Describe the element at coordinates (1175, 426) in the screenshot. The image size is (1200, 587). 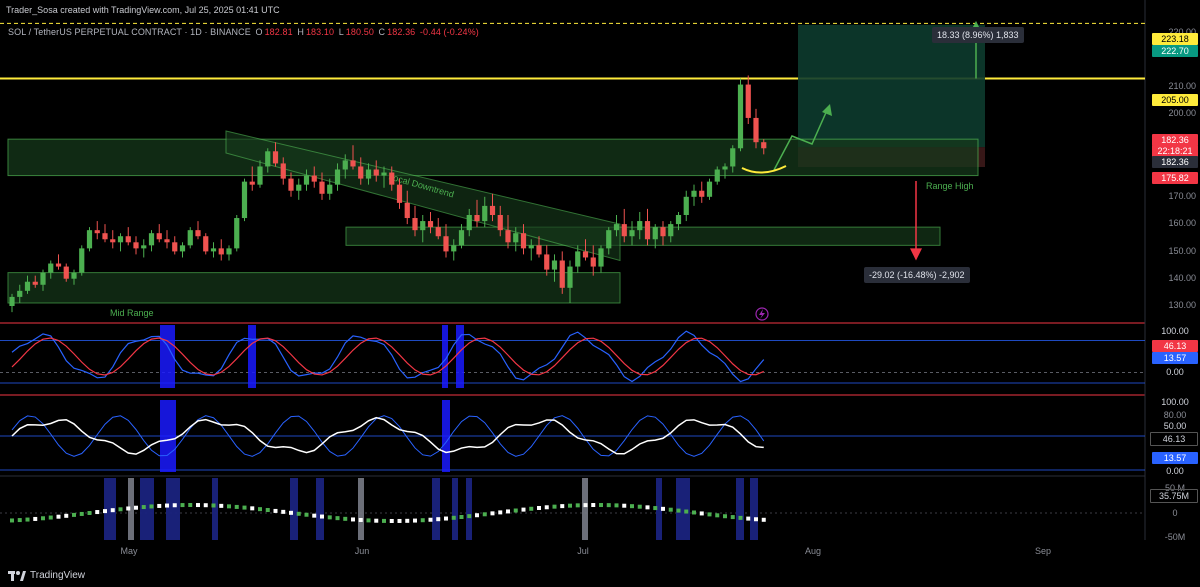
I see `rsi-tag-50: 50.00` at that location.